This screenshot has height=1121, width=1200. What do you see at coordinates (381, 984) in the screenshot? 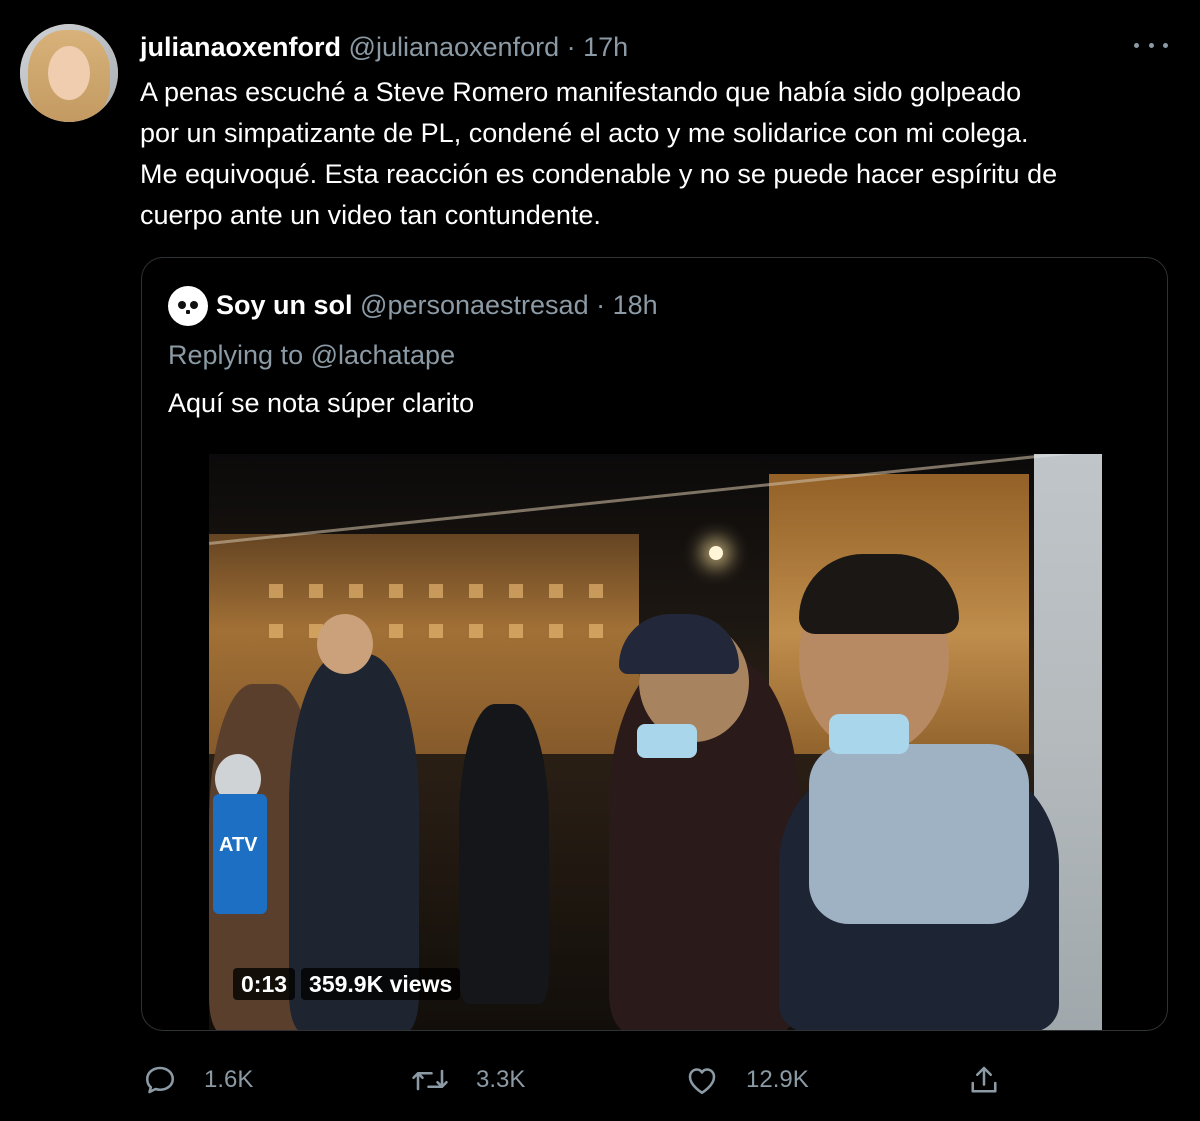
I see `video-views: 359.9K views` at bounding box center [381, 984].